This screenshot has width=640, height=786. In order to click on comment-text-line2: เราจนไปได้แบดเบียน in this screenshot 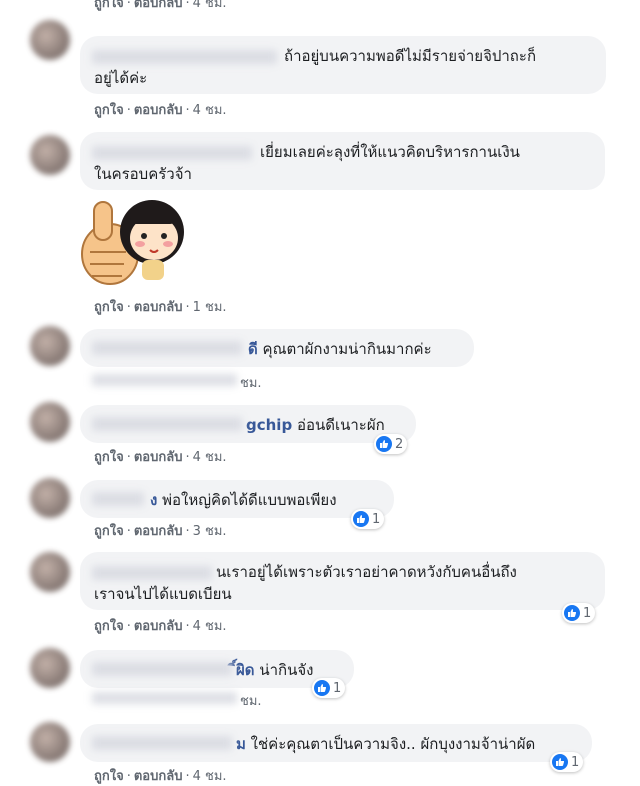, I will do `click(163, 594)`.